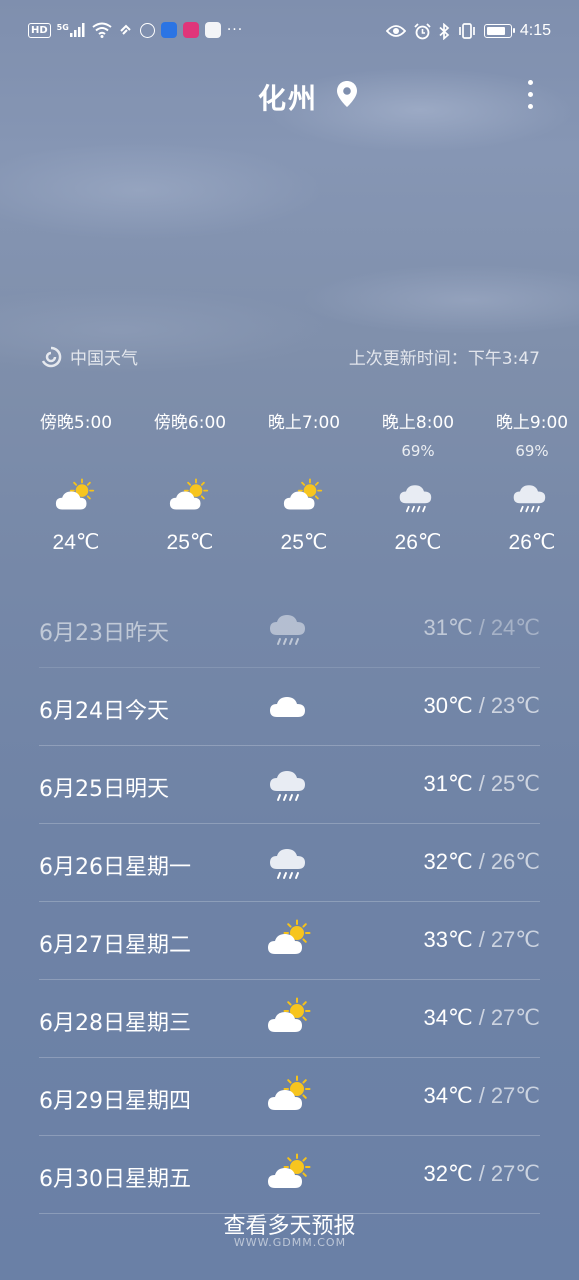 The image size is (579, 1280). I want to click on daily-forecast-row: 6月29日 星期四 34℃/27℃, so click(289, 1097).